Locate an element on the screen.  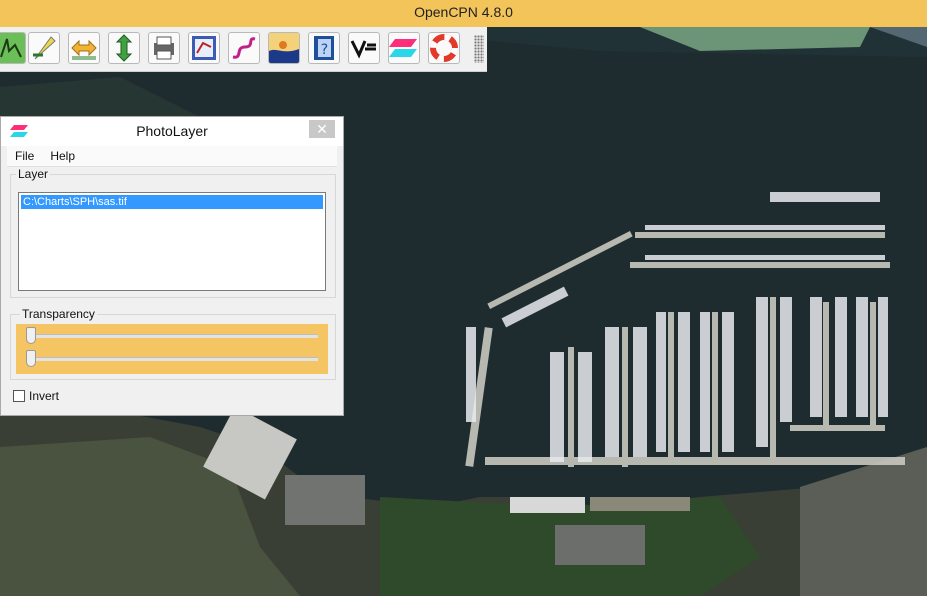
transparency-label: Transparency is located at coordinates (58, 314).